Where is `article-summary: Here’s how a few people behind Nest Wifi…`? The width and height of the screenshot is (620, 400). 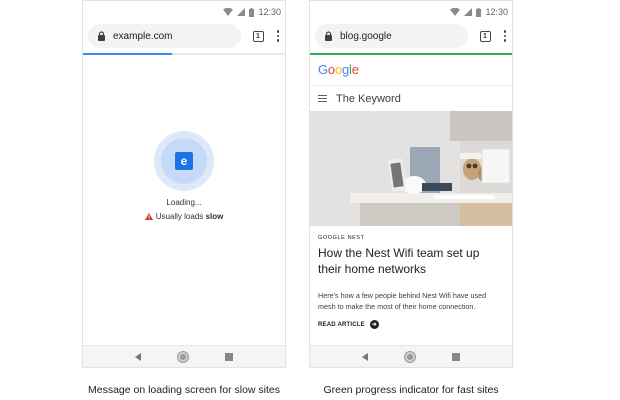
article-summary: Here’s how a few people behind Nest Wifi… is located at coordinates (402, 301).